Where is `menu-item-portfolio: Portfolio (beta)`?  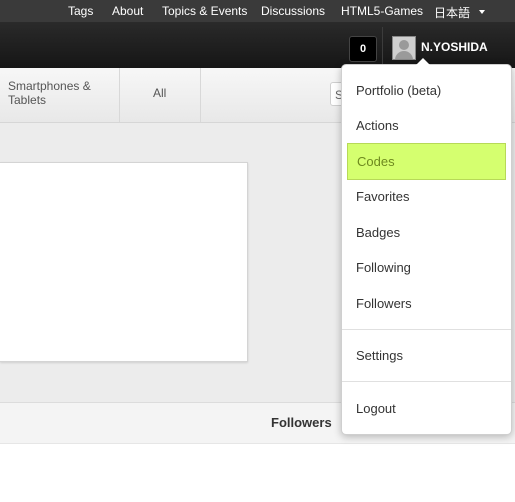
menu-item-portfolio: Portfolio (beta) is located at coordinates (398, 90).